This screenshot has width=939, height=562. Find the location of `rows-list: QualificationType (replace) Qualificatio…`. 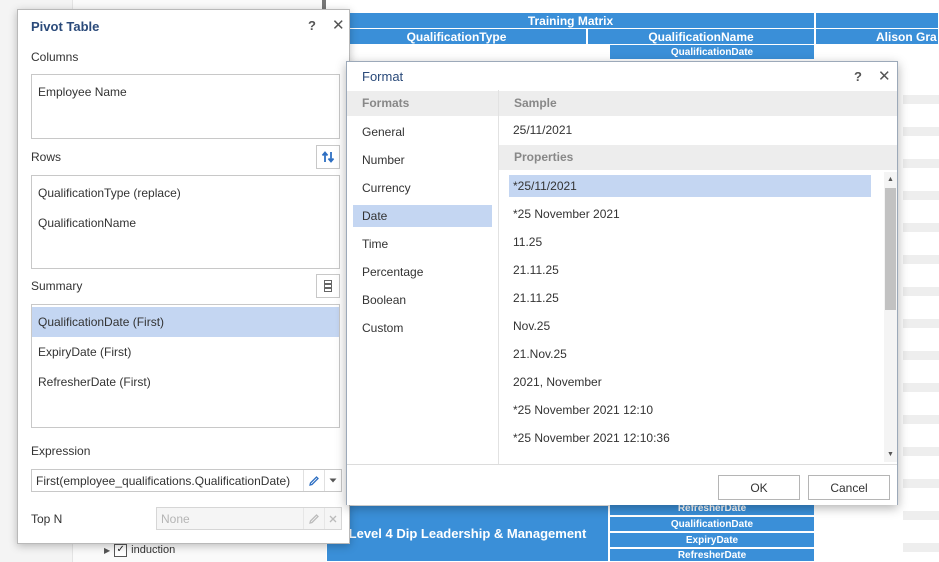

rows-list: QualificationType (replace) Qualificatio… is located at coordinates (185, 222).